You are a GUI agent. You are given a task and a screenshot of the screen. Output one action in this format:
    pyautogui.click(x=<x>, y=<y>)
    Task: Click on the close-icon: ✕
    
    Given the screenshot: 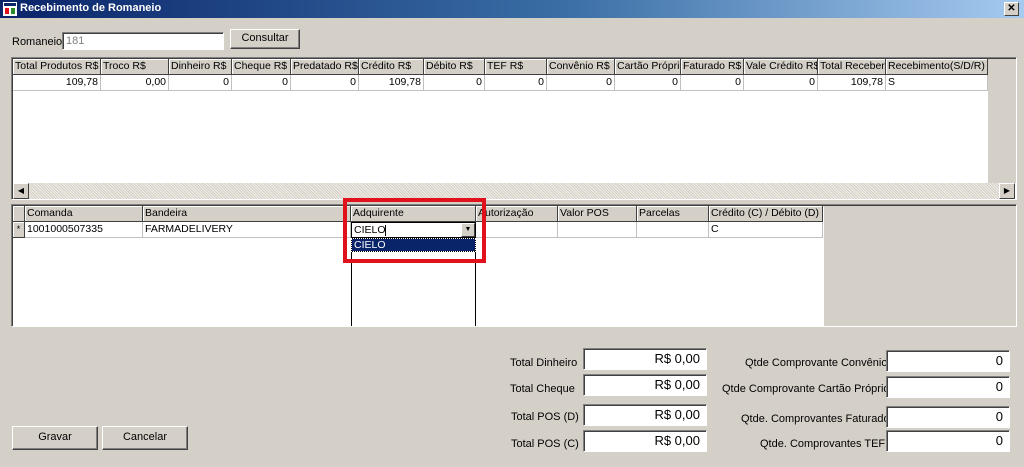 What is the action you would take?
    pyautogui.click(x=1011, y=9)
    